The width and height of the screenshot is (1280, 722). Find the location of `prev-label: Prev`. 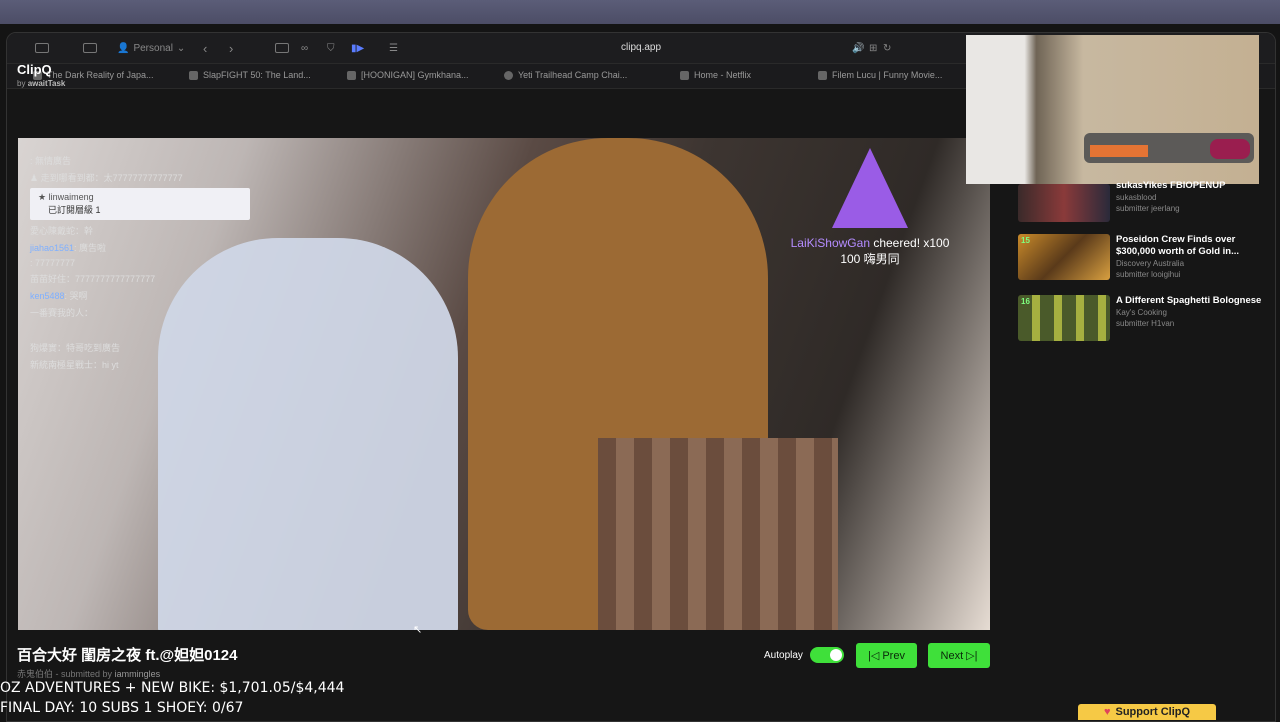

prev-label: Prev is located at coordinates (893, 655).